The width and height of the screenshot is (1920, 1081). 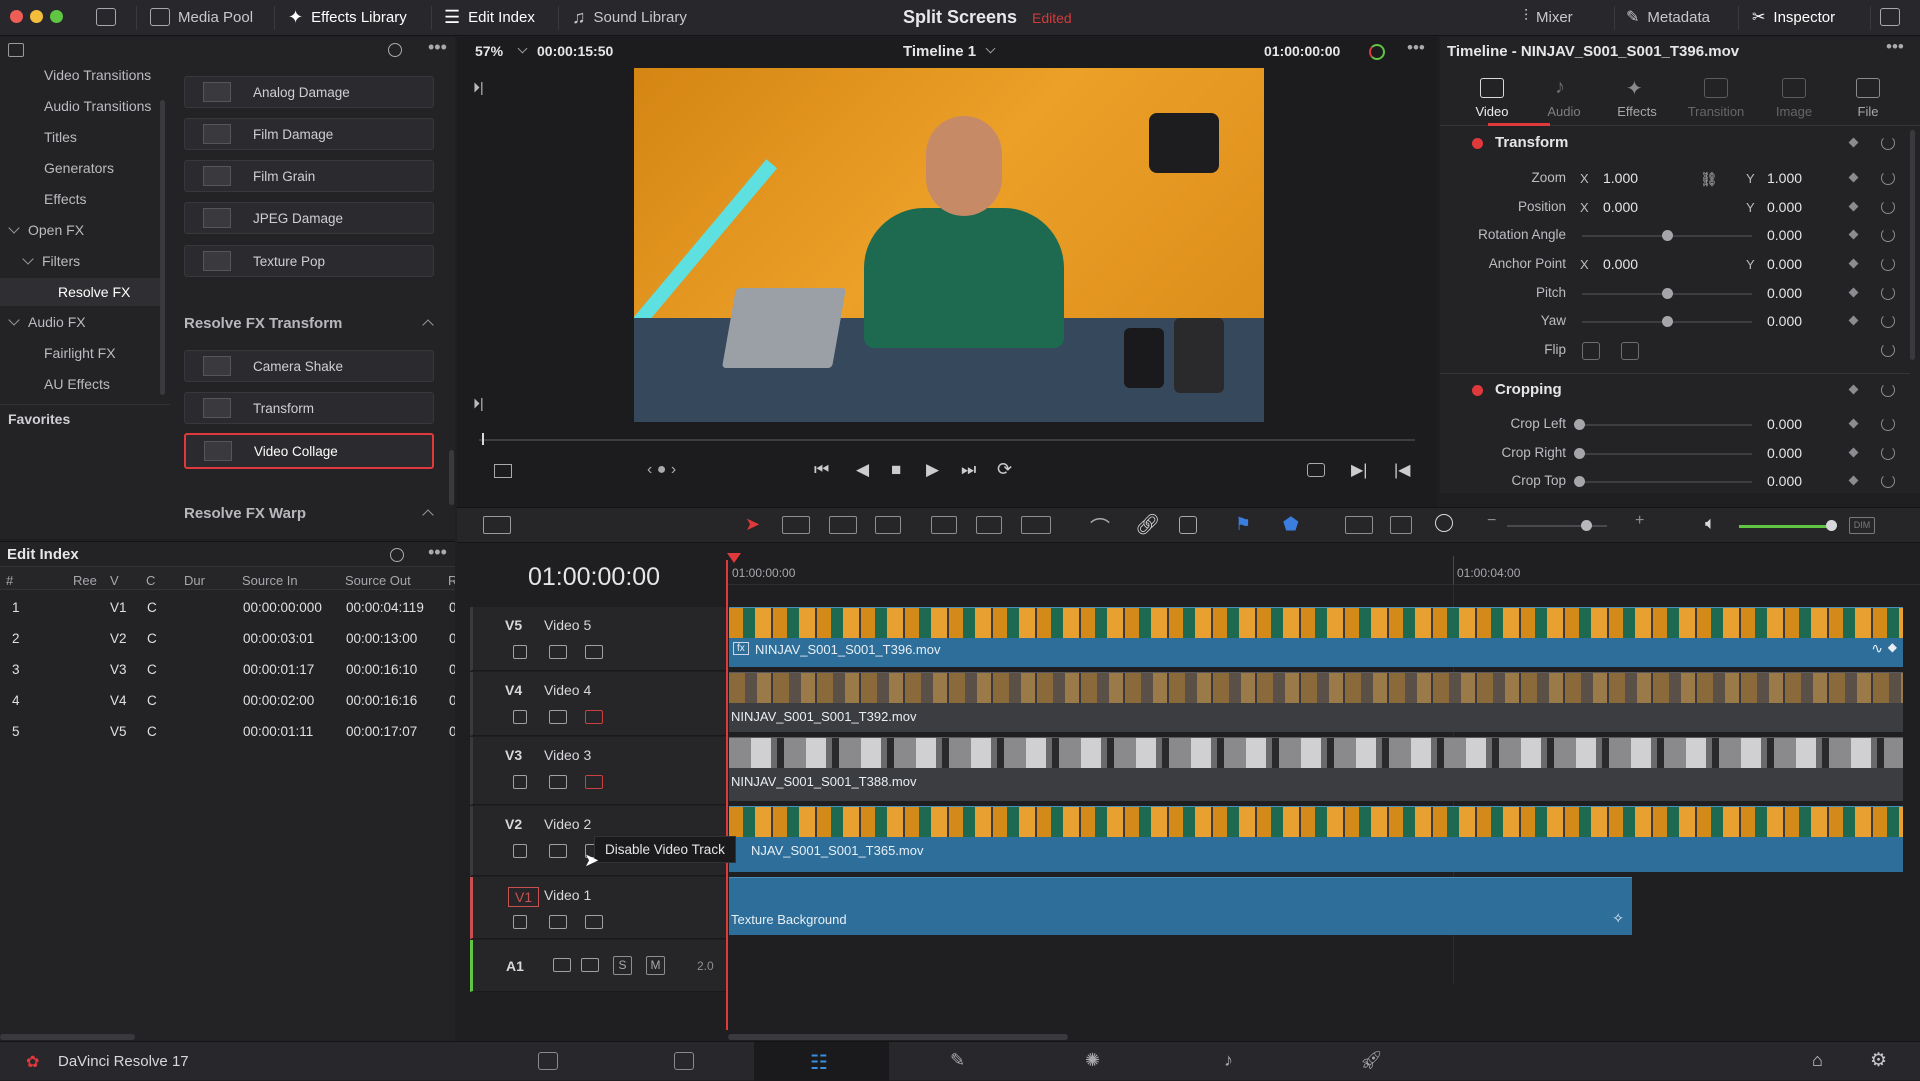 What do you see at coordinates (46, 230) in the screenshot?
I see `tree-open-fx: Open FX` at bounding box center [46, 230].